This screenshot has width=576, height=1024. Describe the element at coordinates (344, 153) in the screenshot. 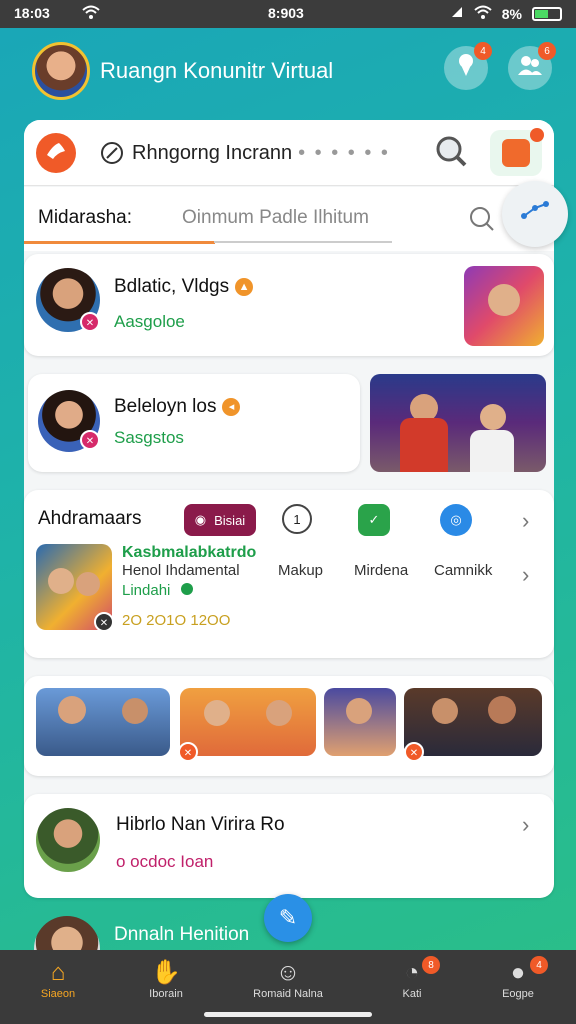

I see `search-dots: • • • • • •` at that location.